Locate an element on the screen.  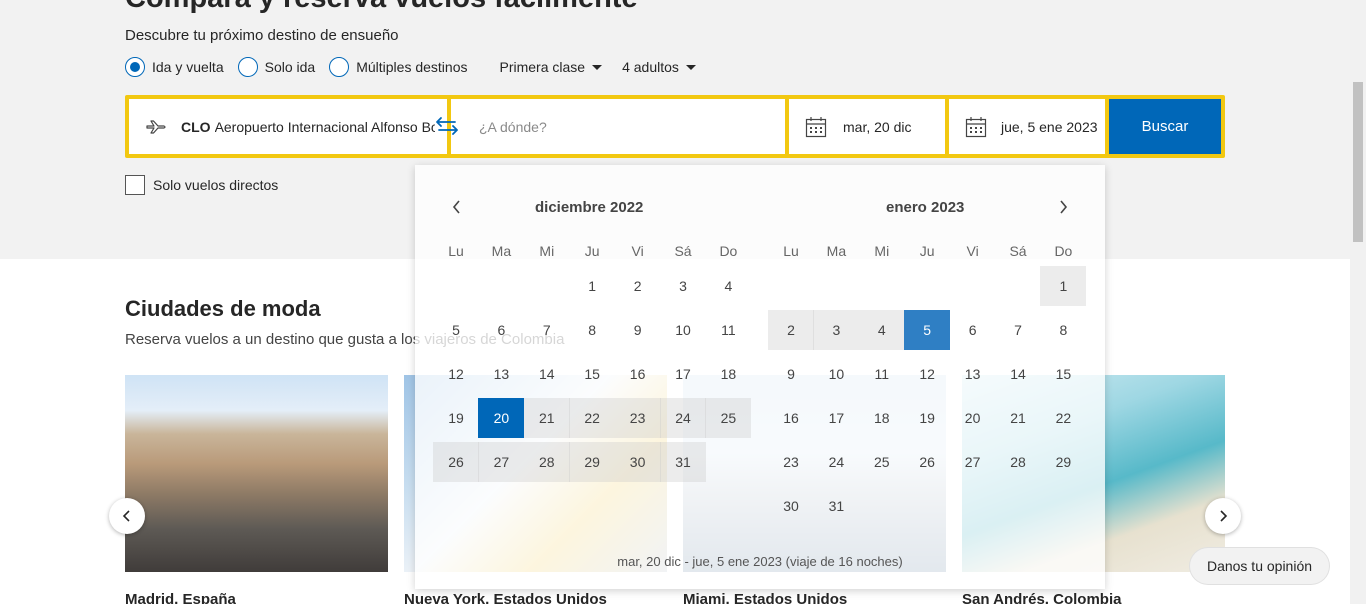
calendar-next-month-button is located at coordinates (1063, 207).